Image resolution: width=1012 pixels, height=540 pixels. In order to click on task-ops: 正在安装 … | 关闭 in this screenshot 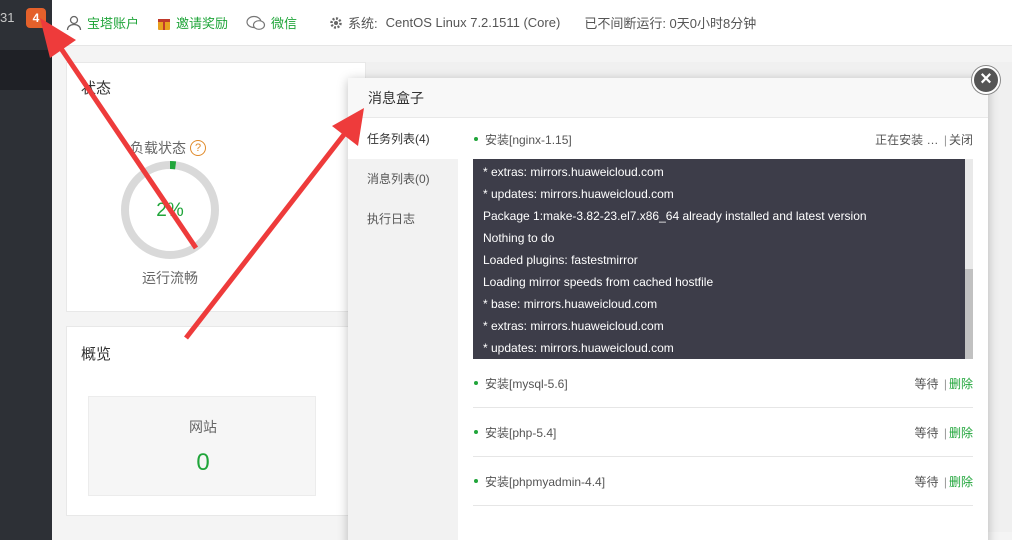, I will do `click(924, 139)`.